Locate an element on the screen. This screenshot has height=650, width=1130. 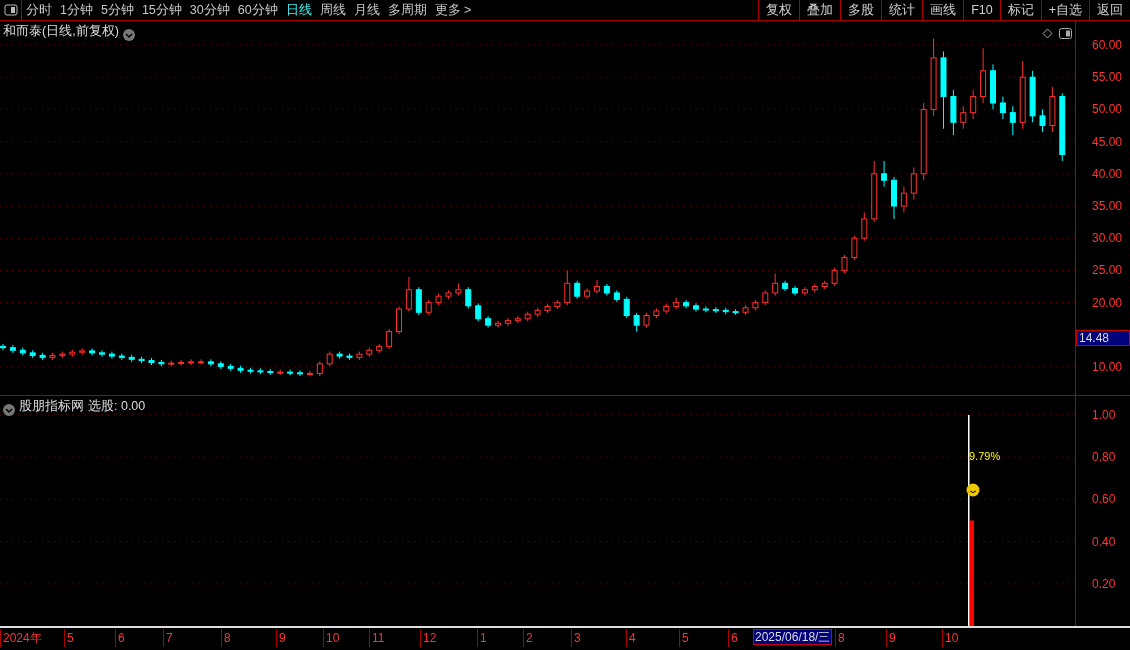
toolbar-button: 标记 is located at coordinates (1020, 10).